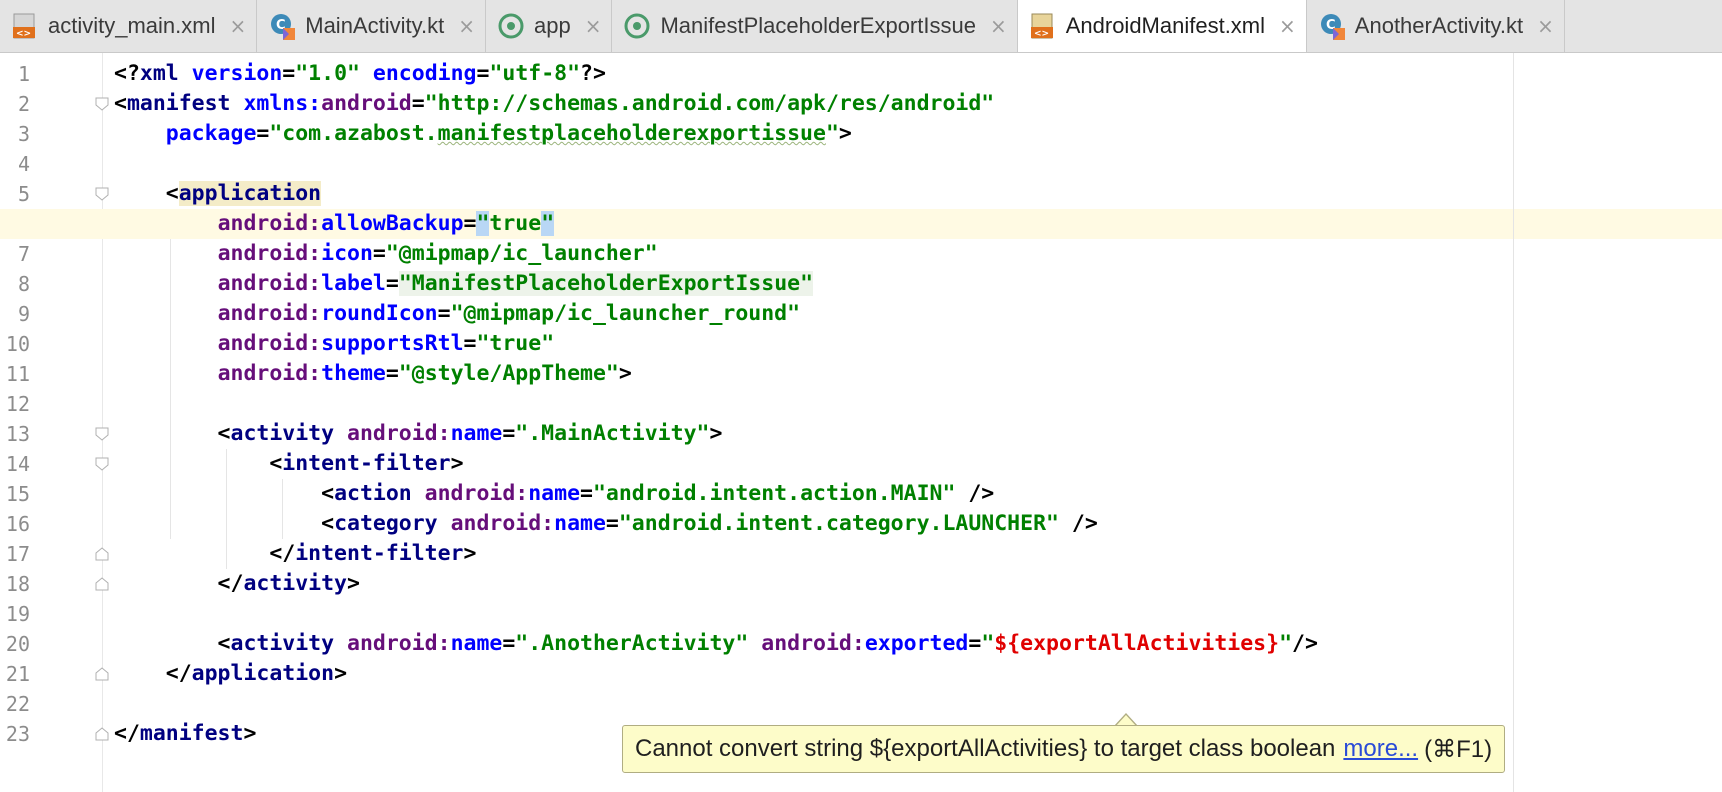 This screenshot has height=792, width=1722. Describe the element at coordinates (15, 344) in the screenshot. I see `line-number: 10` at that location.